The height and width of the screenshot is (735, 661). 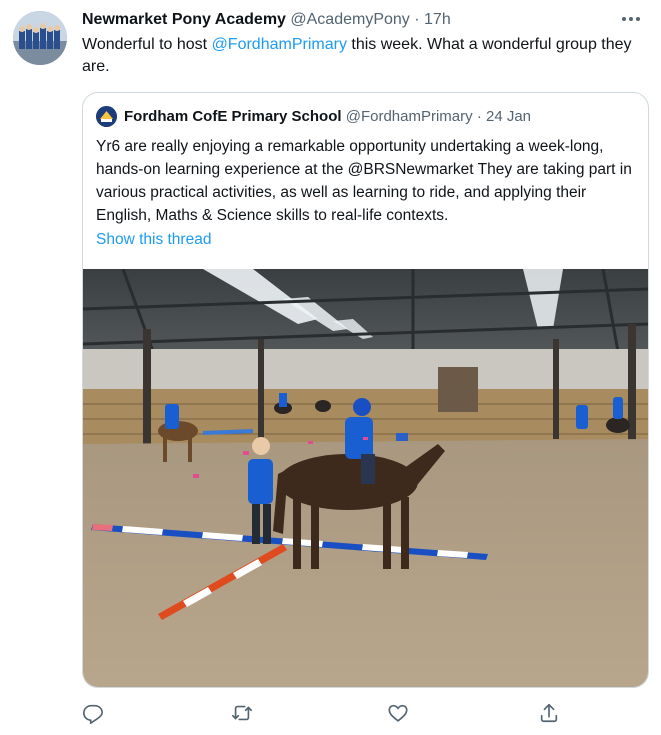 I want to click on tweet-text-before: Wonderful to host, so click(x=147, y=44).